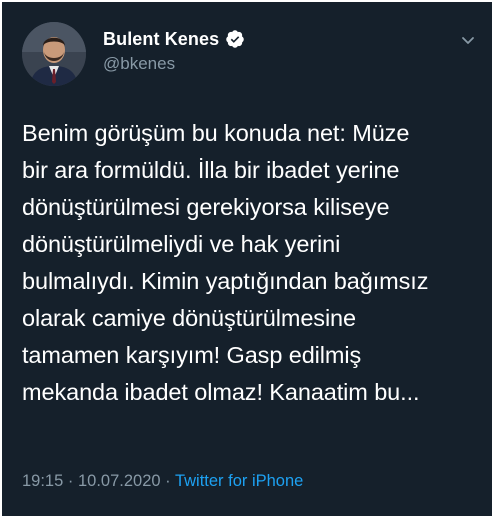  I want to click on tweet-text-line: bir ara formüldü. İlla bir ibadet yerine, so click(211, 170).